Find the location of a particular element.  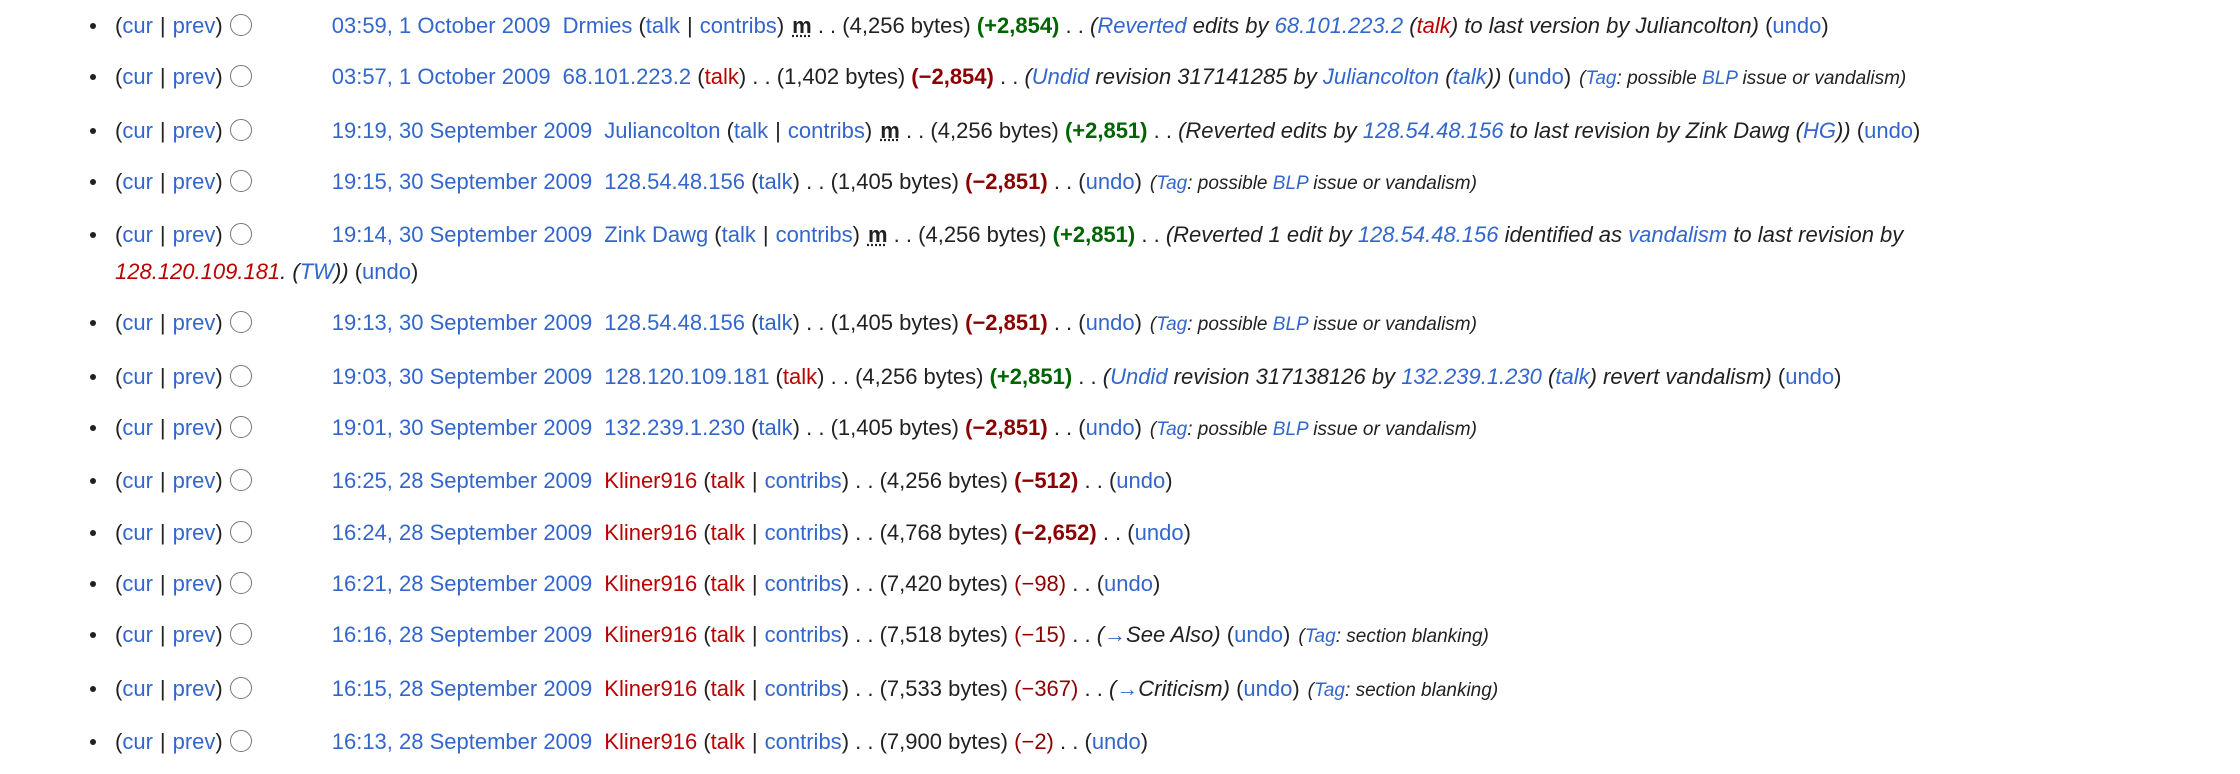

revision-date-link: 03:59, 1 October 2009 is located at coordinates (441, 25).